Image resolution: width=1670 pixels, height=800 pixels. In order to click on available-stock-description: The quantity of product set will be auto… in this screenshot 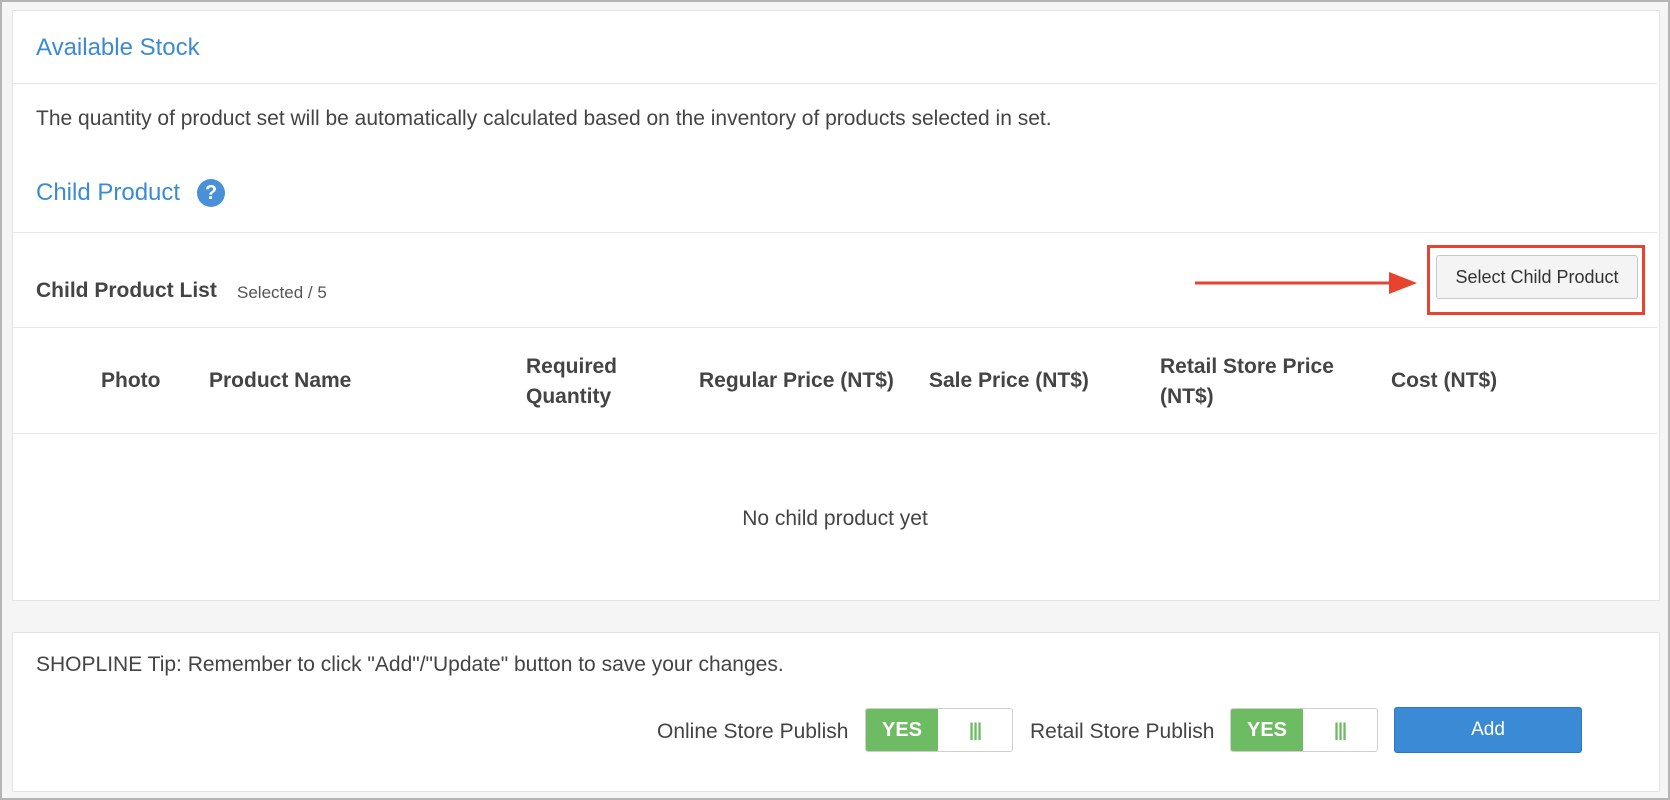, I will do `click(544, 118)`.